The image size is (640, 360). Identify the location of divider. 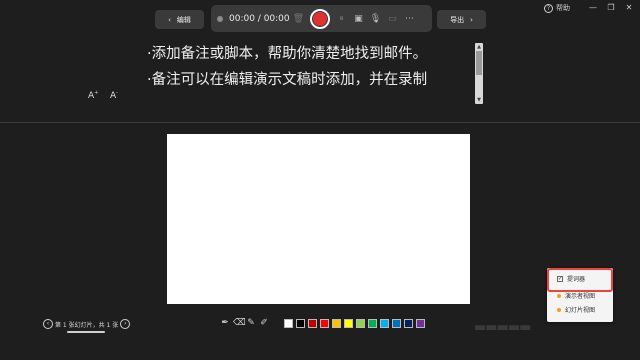
(320, 122).